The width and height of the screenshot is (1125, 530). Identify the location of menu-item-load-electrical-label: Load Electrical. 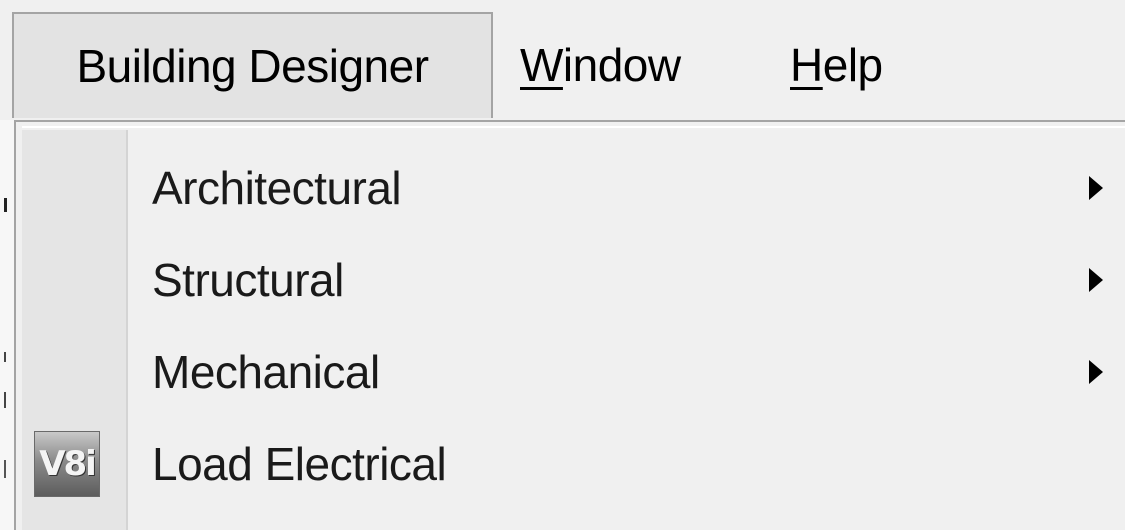
(299, 464).